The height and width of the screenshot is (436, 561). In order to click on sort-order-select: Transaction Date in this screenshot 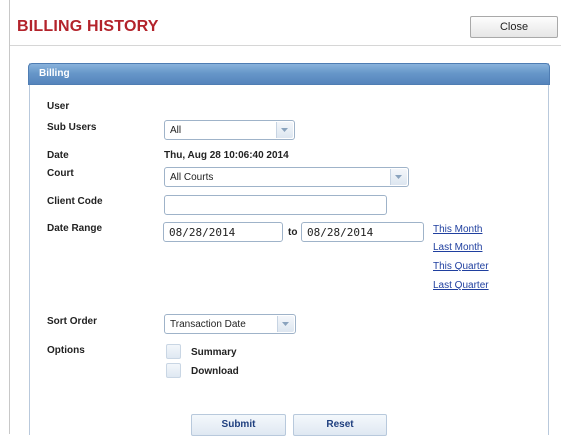, I will do `click(230, 324)`.